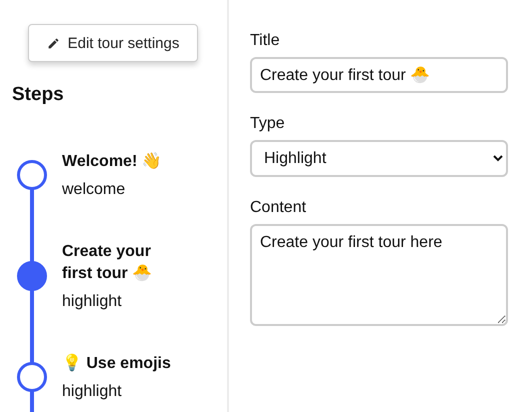 Image resolution: width=518 pixels, height=412 pixels. Describe the element at coordinates (279, 208) in the screenshot. I see `content-label: Content` at that location.